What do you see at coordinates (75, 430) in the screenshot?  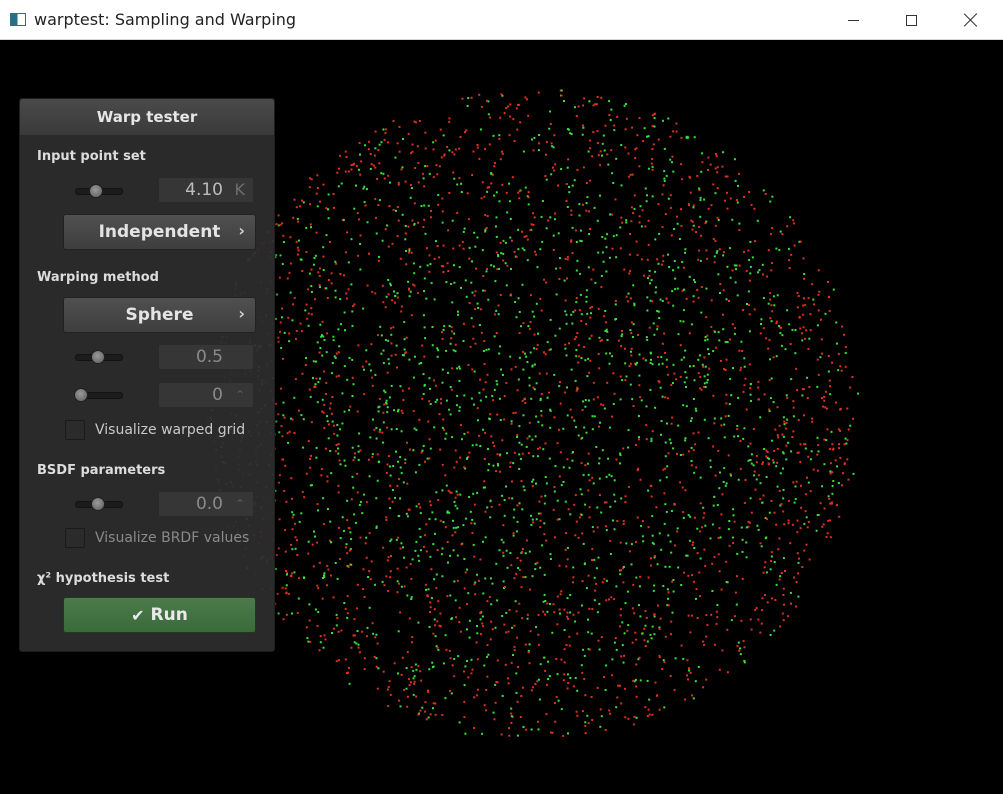 I see `visualize-grid-checkbox` at bounding box center [75, 430].